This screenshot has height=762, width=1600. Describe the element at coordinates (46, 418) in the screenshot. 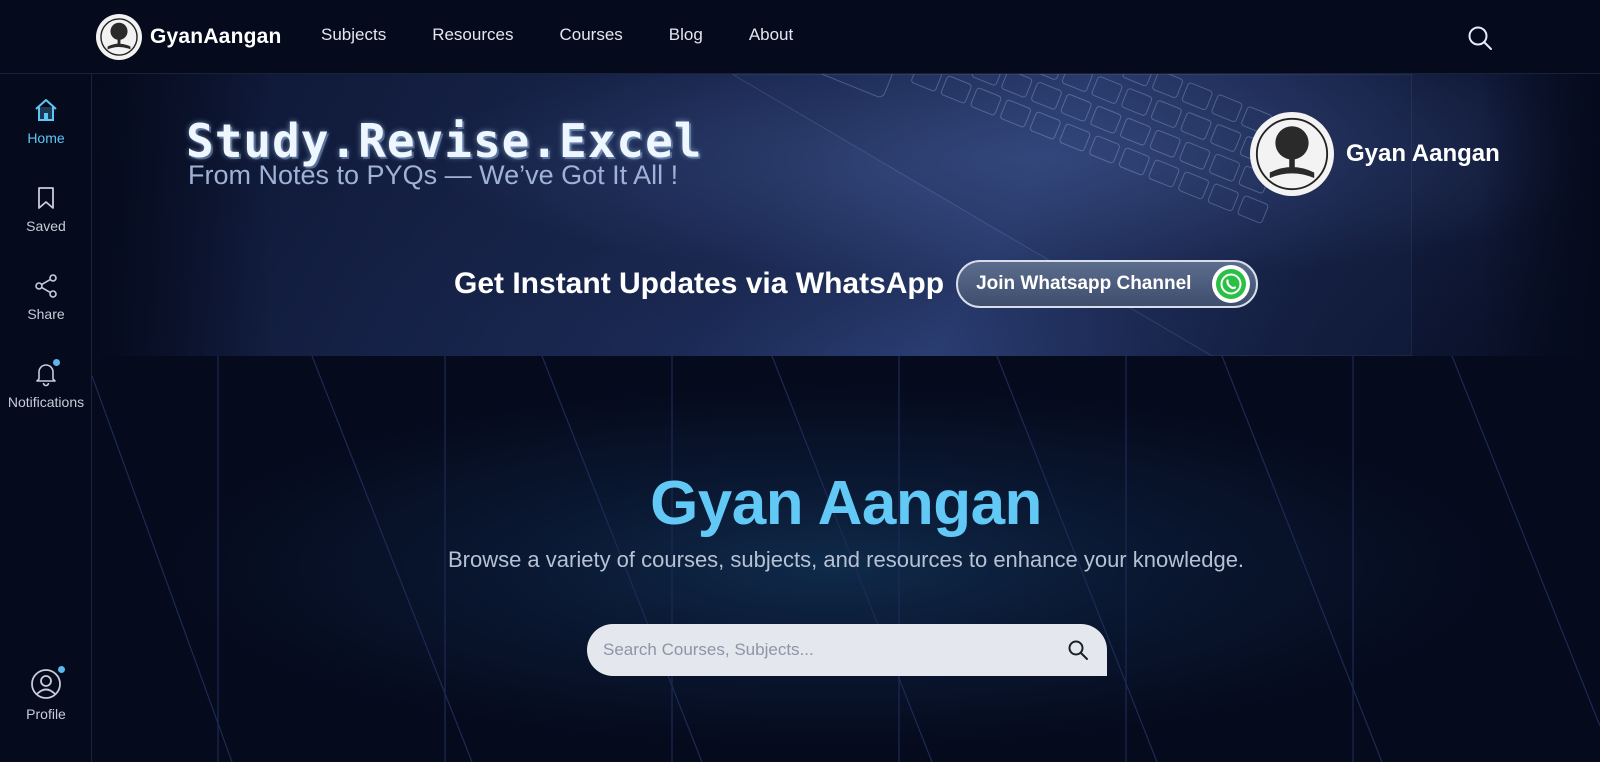

I see `sidebar: Home Saved Share Notifications Profile` at that location.